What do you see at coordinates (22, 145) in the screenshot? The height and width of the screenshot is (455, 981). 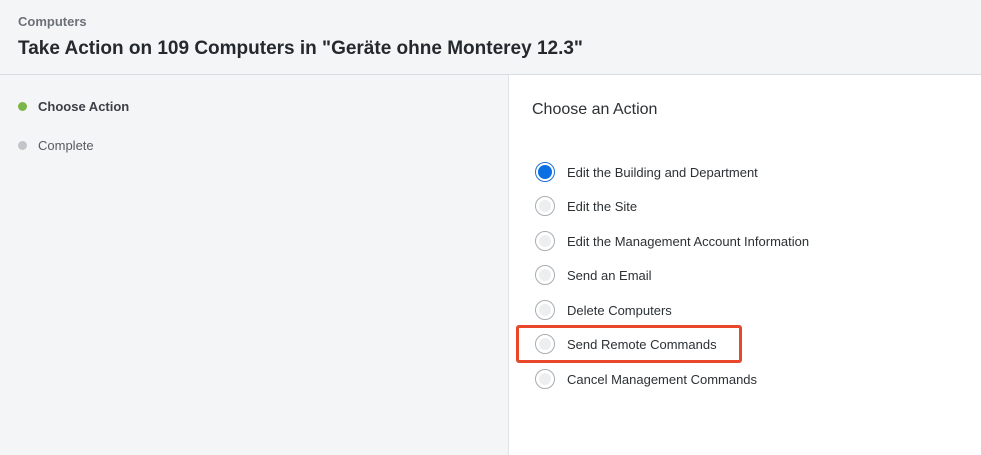 I see `step-inactive-dot-icon` at bounding box center [22, 145].